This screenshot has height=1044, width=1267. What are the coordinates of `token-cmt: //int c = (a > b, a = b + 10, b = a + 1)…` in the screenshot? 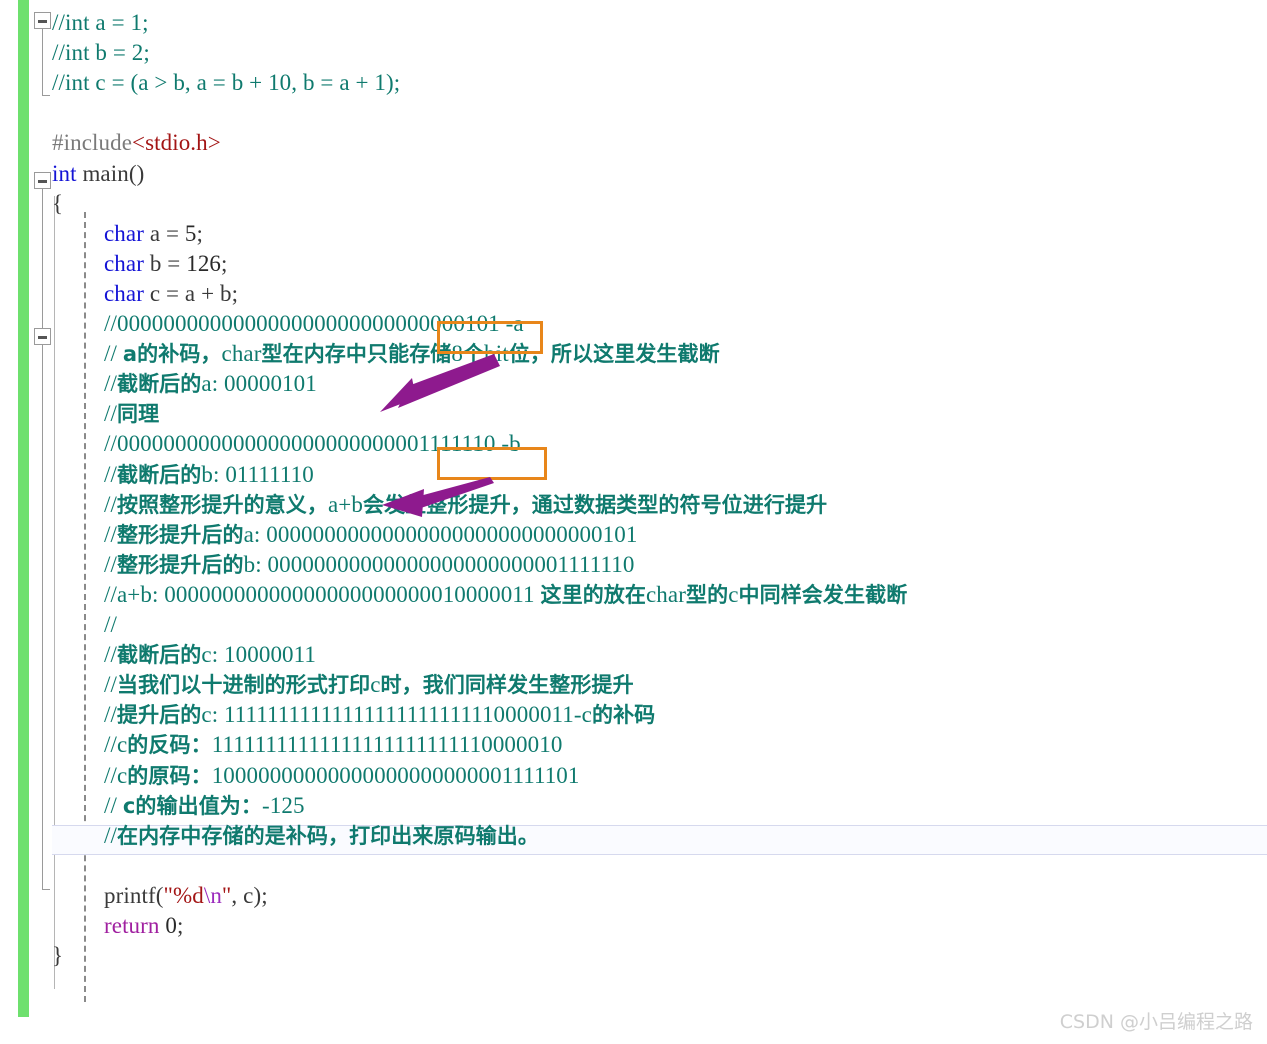 It's located at (226, 83).